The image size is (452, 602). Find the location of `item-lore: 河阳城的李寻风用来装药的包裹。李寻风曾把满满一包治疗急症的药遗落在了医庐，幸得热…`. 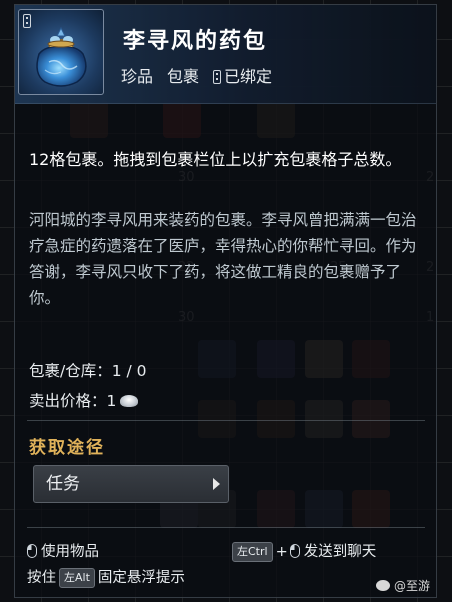

item-lore: 河阳城的李寻风用来装药的包裹。李寻风曾把满满一包治疗急症的药遗落在了医庐，幸得热… is located at coordinates (223, 259).